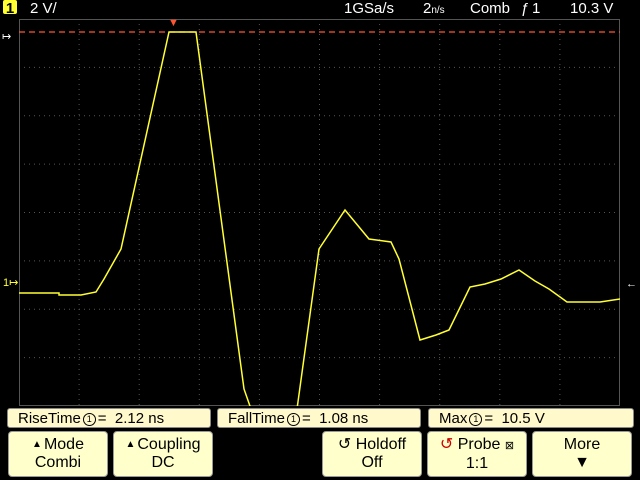  What do you see at coordinates (344, 444) in the screenshot?
I see `holdoff-icon: ↺` at bounding box center [344, 444].